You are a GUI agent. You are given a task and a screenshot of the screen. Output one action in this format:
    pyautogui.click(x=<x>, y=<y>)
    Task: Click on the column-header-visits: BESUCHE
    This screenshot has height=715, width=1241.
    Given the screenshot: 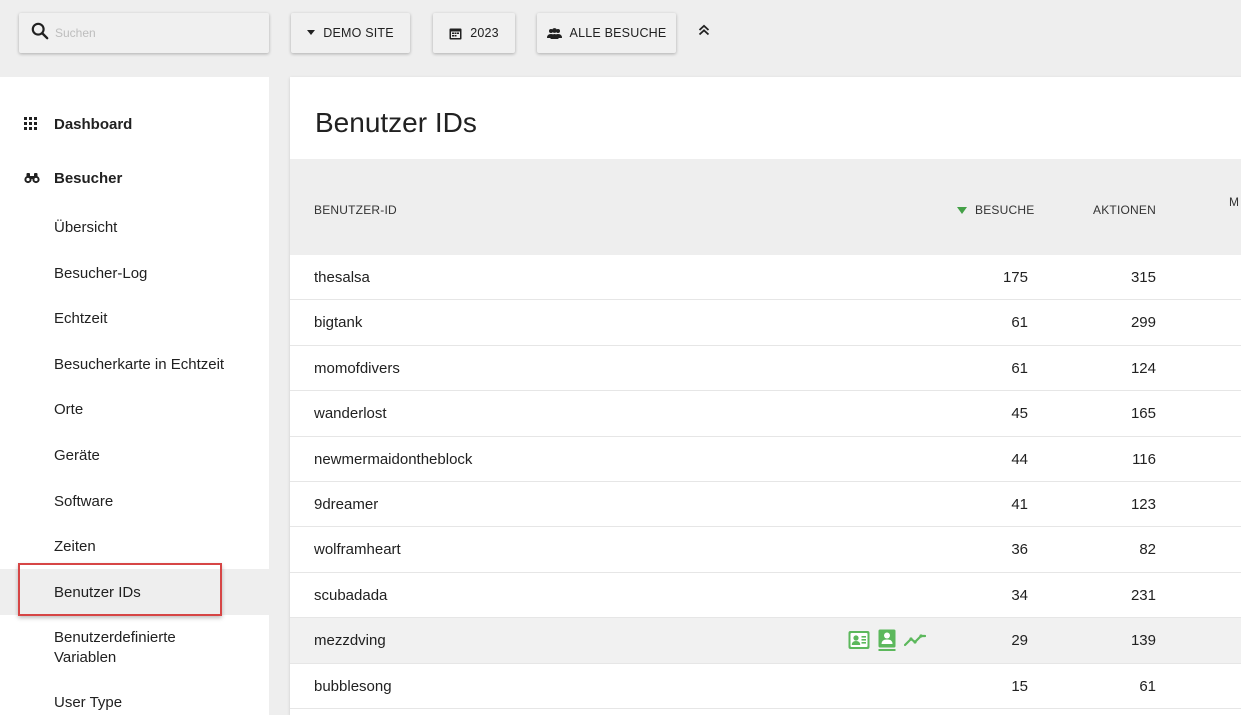 What is the action you would take?
    pyautogui.click(x=995, y=210)
    